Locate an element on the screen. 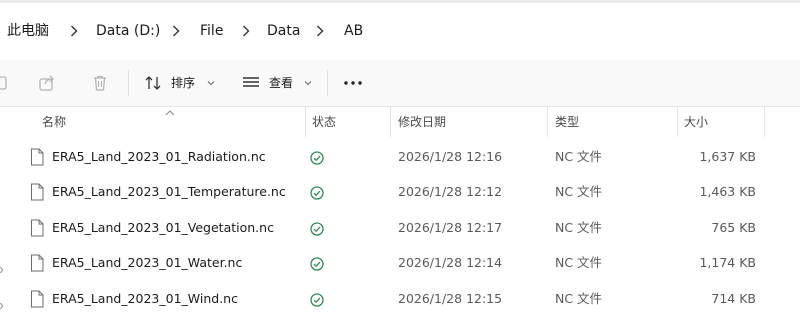 This screenshot has width=800, height=312. file-name: ERA5_Land_2023_01_Wind.nc is located at coordinates (145, 296).